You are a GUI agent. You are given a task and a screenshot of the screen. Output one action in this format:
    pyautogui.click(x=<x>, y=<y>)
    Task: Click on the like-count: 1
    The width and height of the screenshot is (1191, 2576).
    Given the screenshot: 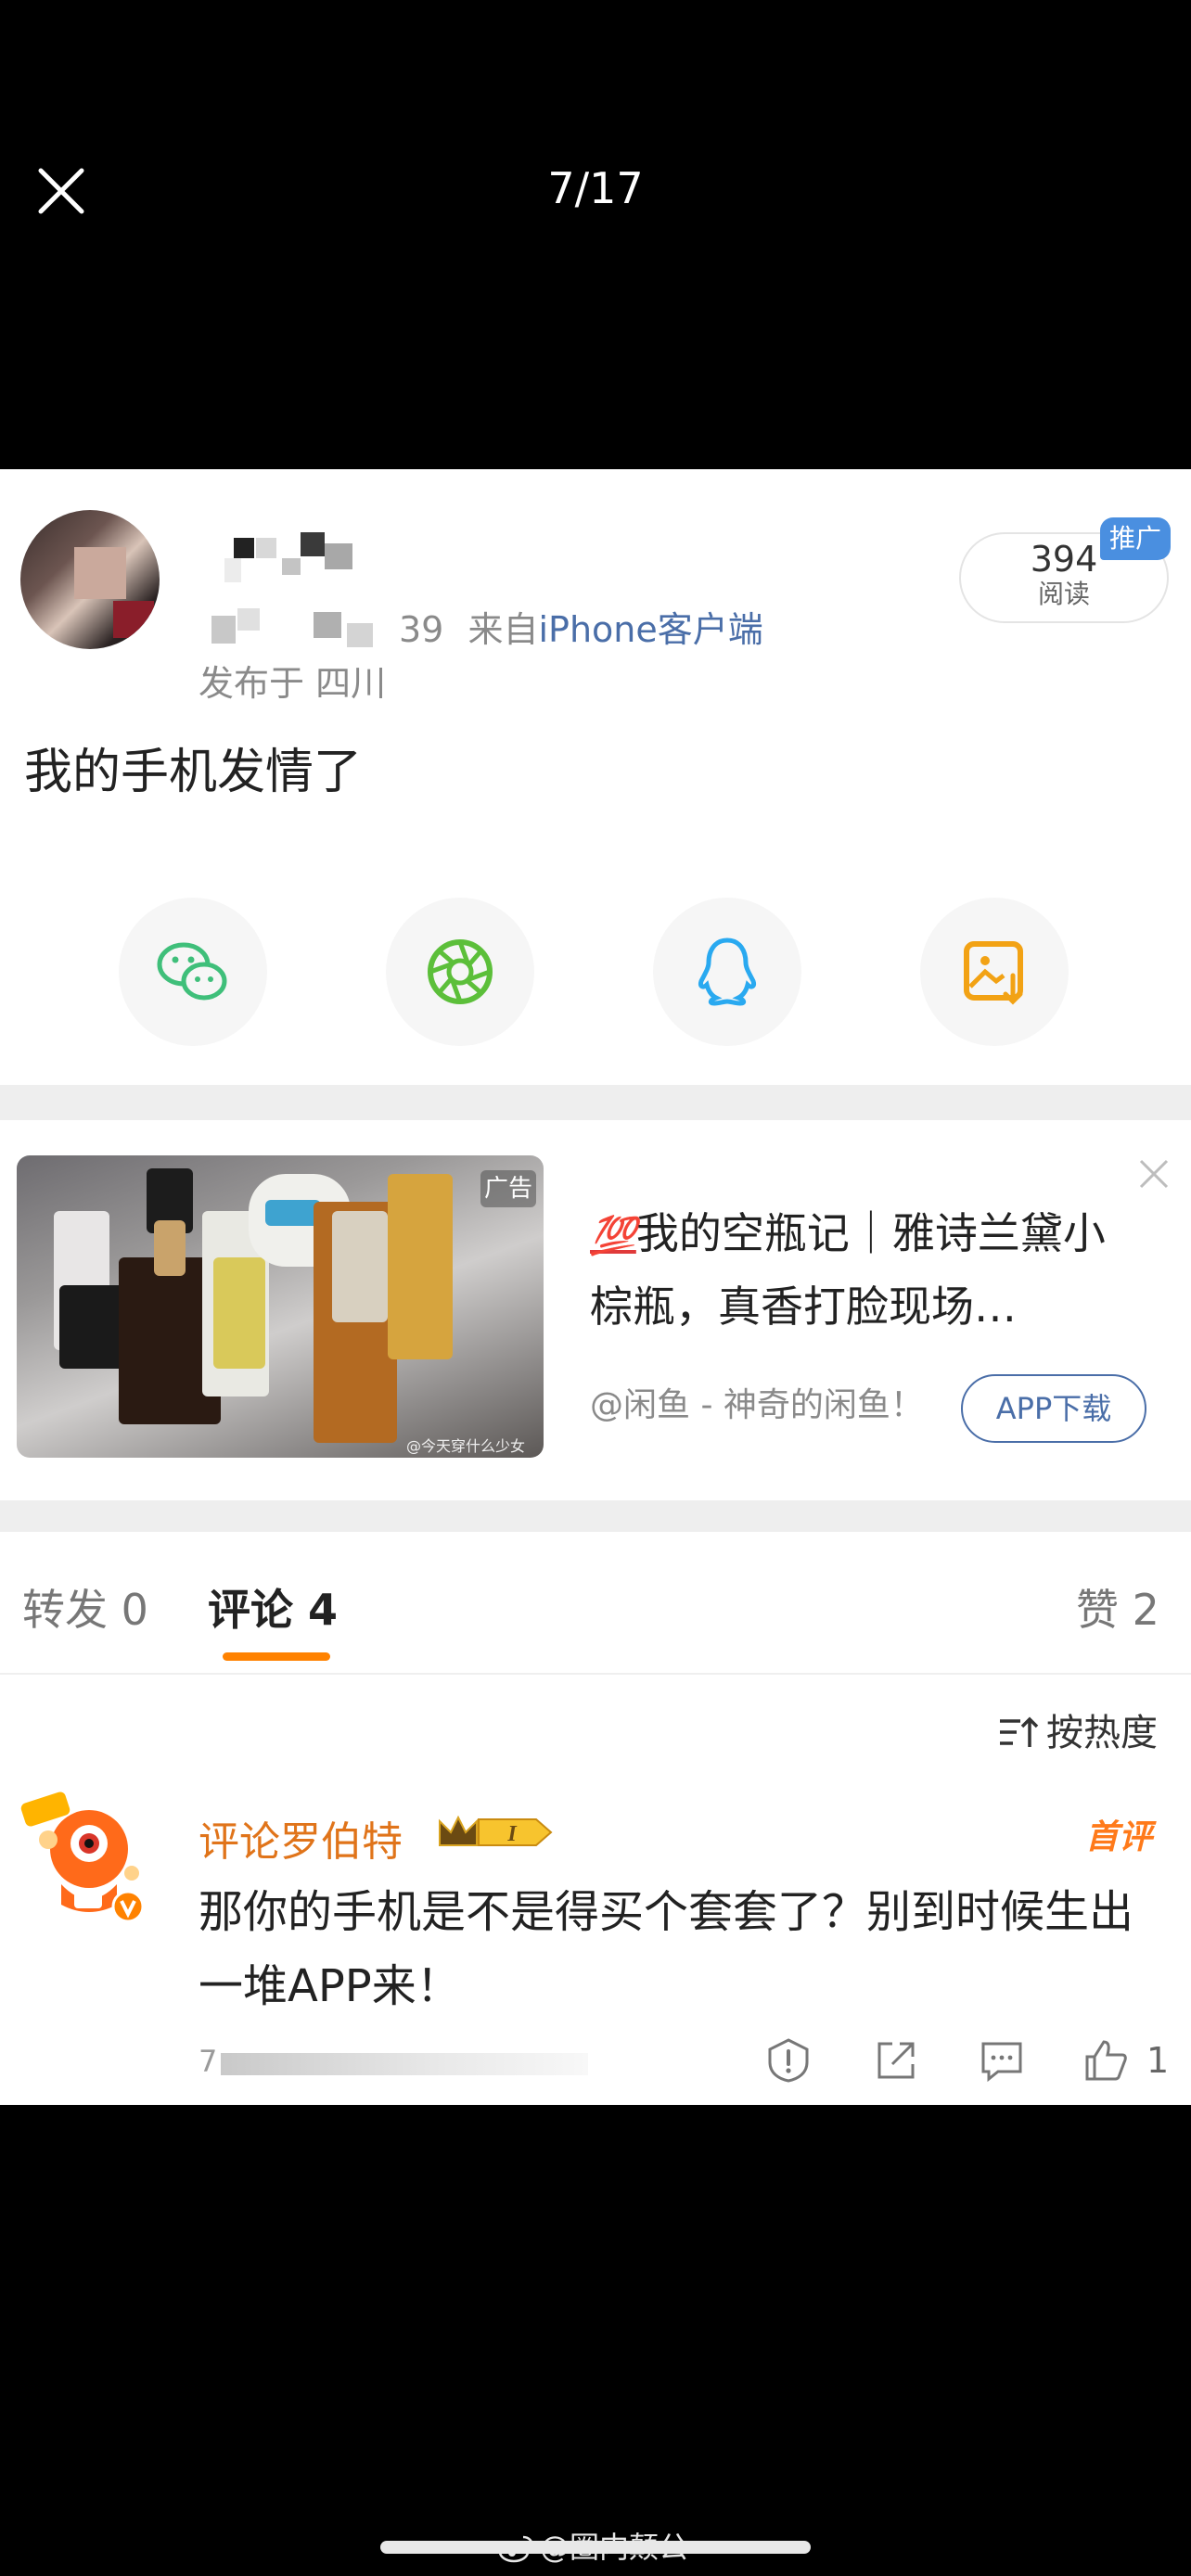 What is the action you would take?
    pyautogui.click(x=1158, y=2060)
    